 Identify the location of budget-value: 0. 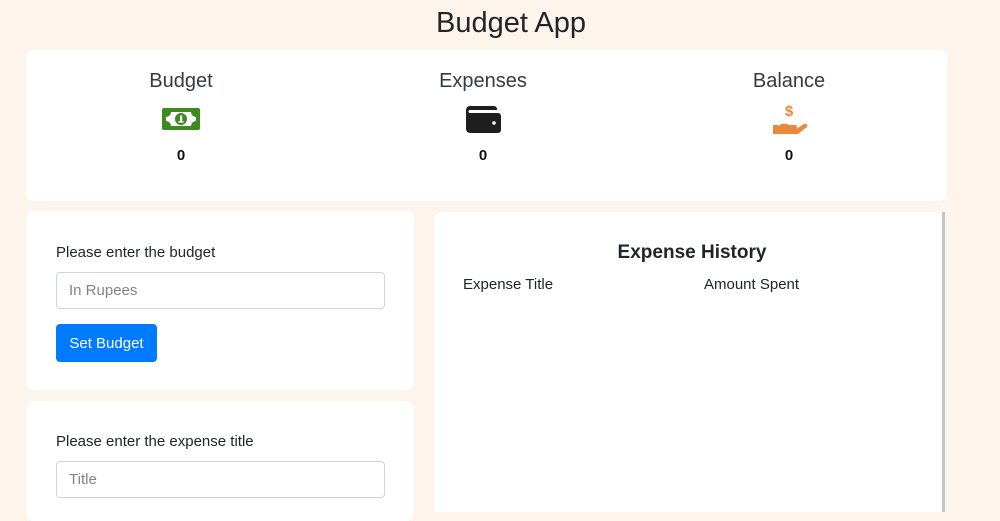
(181, 155).